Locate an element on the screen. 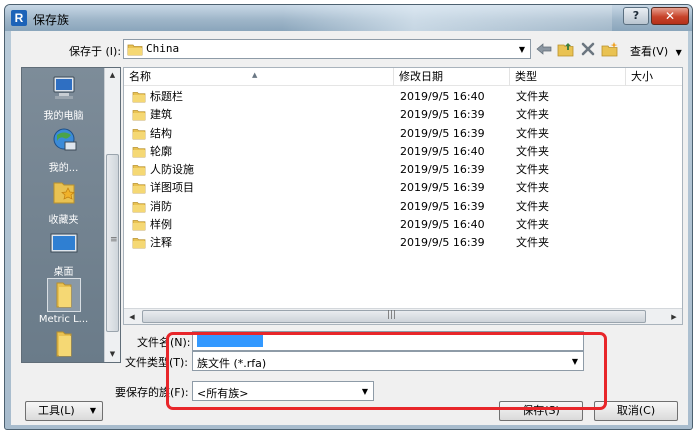 The image size is (697, 436). file-name-cell: 注释 is located at coordinates (152, 243).